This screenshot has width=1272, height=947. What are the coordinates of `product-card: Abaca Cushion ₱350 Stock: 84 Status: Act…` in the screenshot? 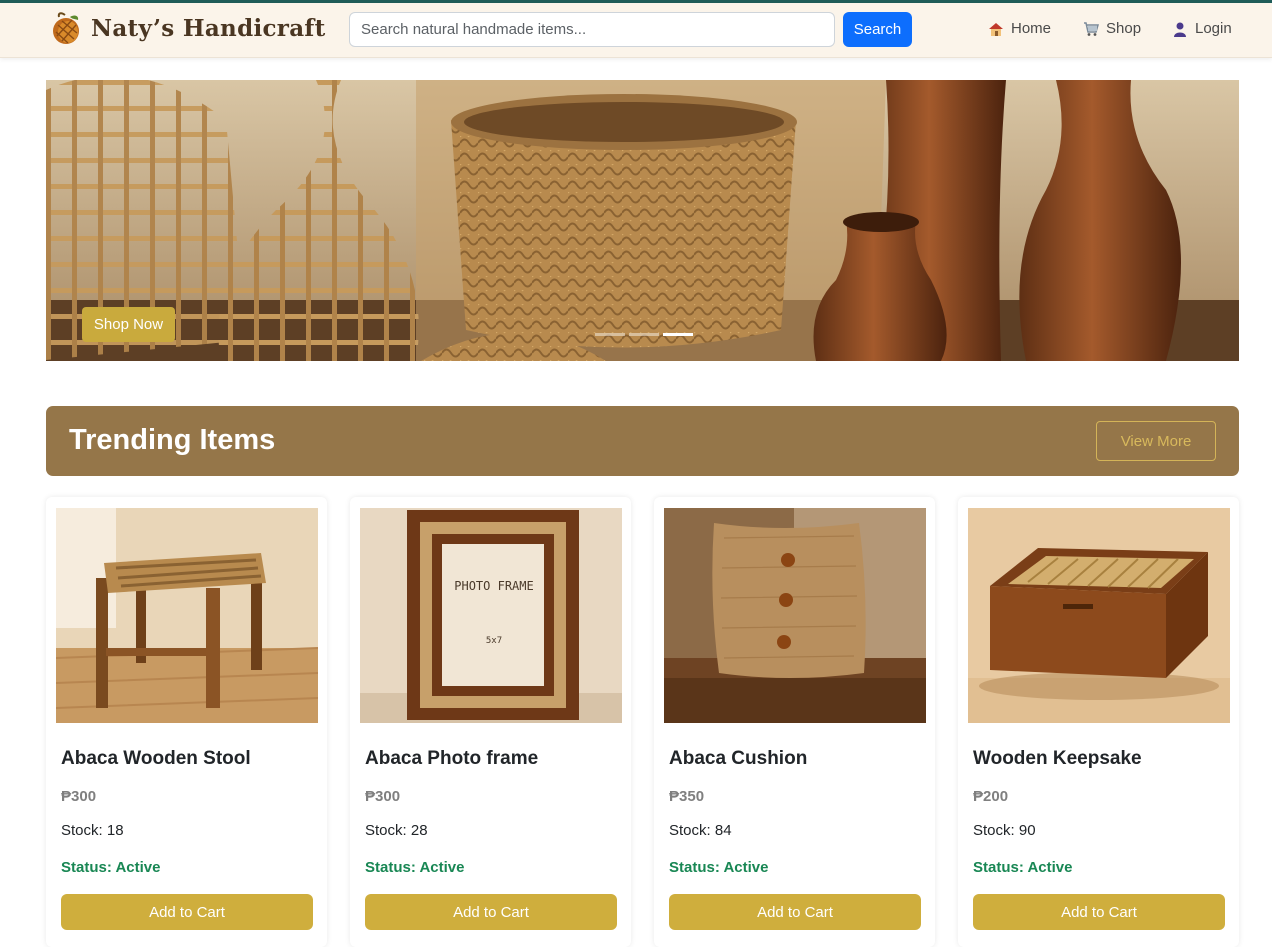 It's located at (794, 722).